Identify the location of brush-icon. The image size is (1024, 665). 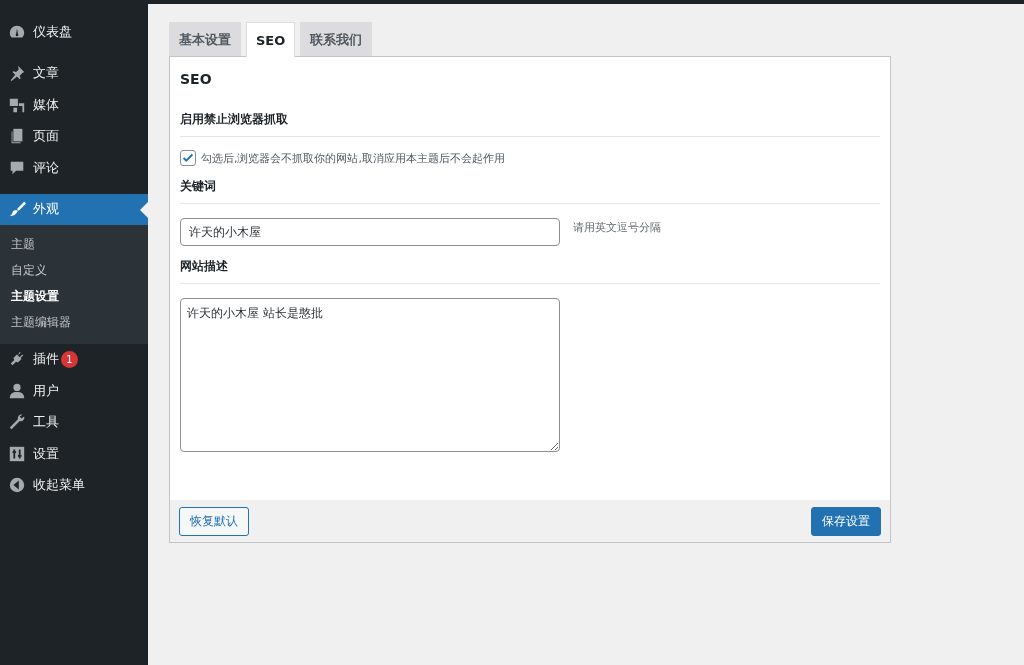
(17, 209).